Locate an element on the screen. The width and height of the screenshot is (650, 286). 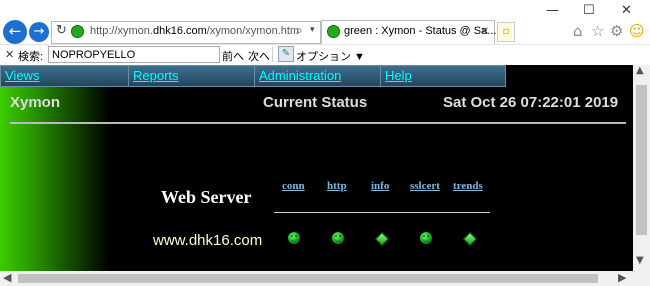
scroll-down-icon: ▼ is located at coordinates (640, 260).